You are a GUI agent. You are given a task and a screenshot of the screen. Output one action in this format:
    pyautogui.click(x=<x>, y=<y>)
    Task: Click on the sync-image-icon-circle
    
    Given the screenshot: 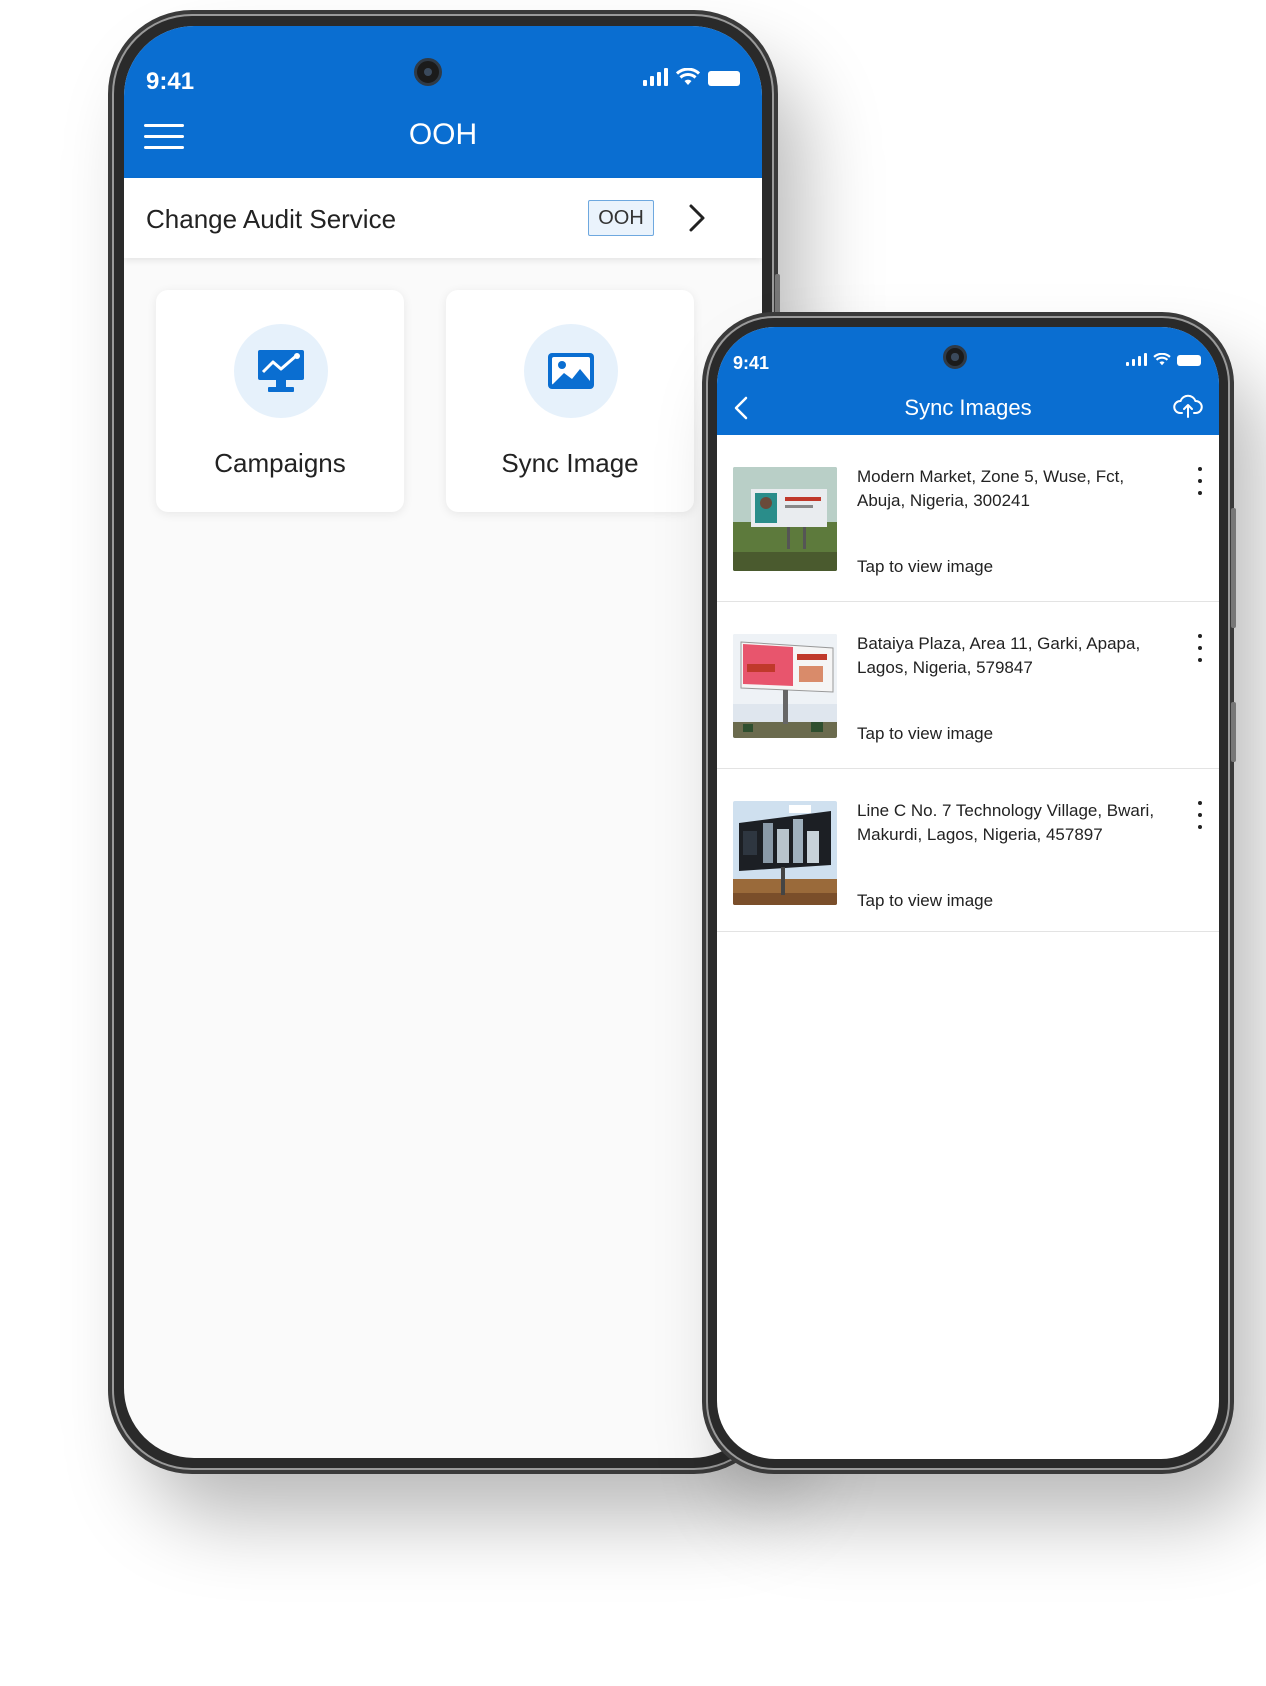 What is the action you would take?
    pyautogui.click(x=571, y=371)
    